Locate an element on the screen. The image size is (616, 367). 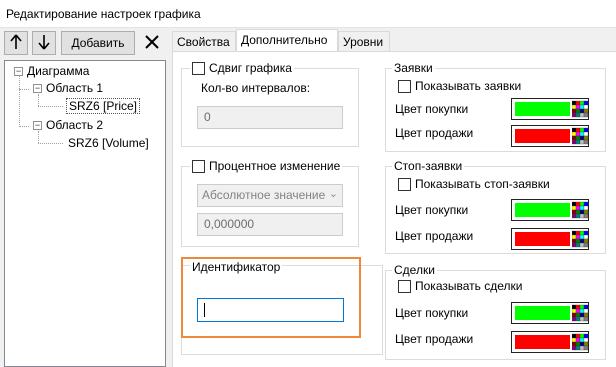
trades-buy-swatch is located at coordinates (542, 313).